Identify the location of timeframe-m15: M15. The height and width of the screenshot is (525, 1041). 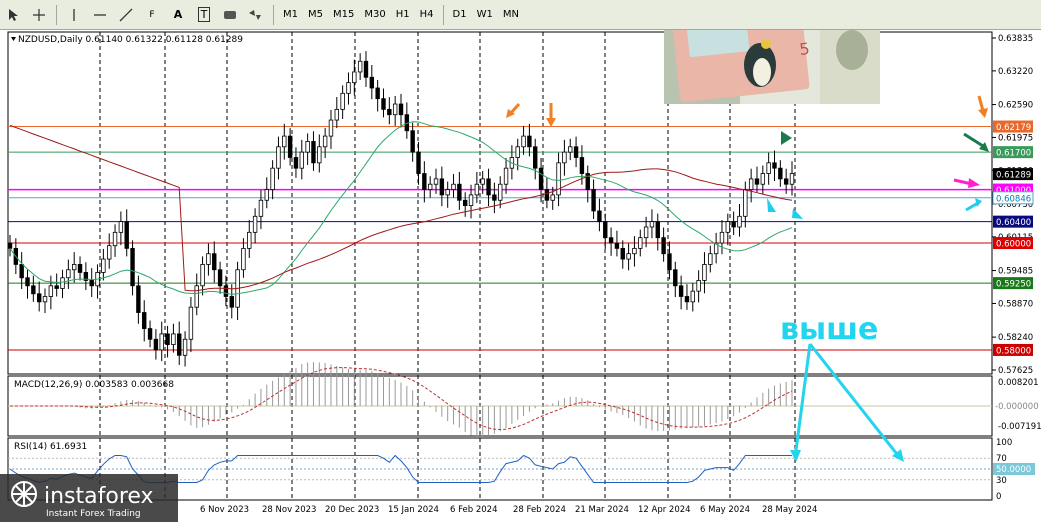
(343, 15).